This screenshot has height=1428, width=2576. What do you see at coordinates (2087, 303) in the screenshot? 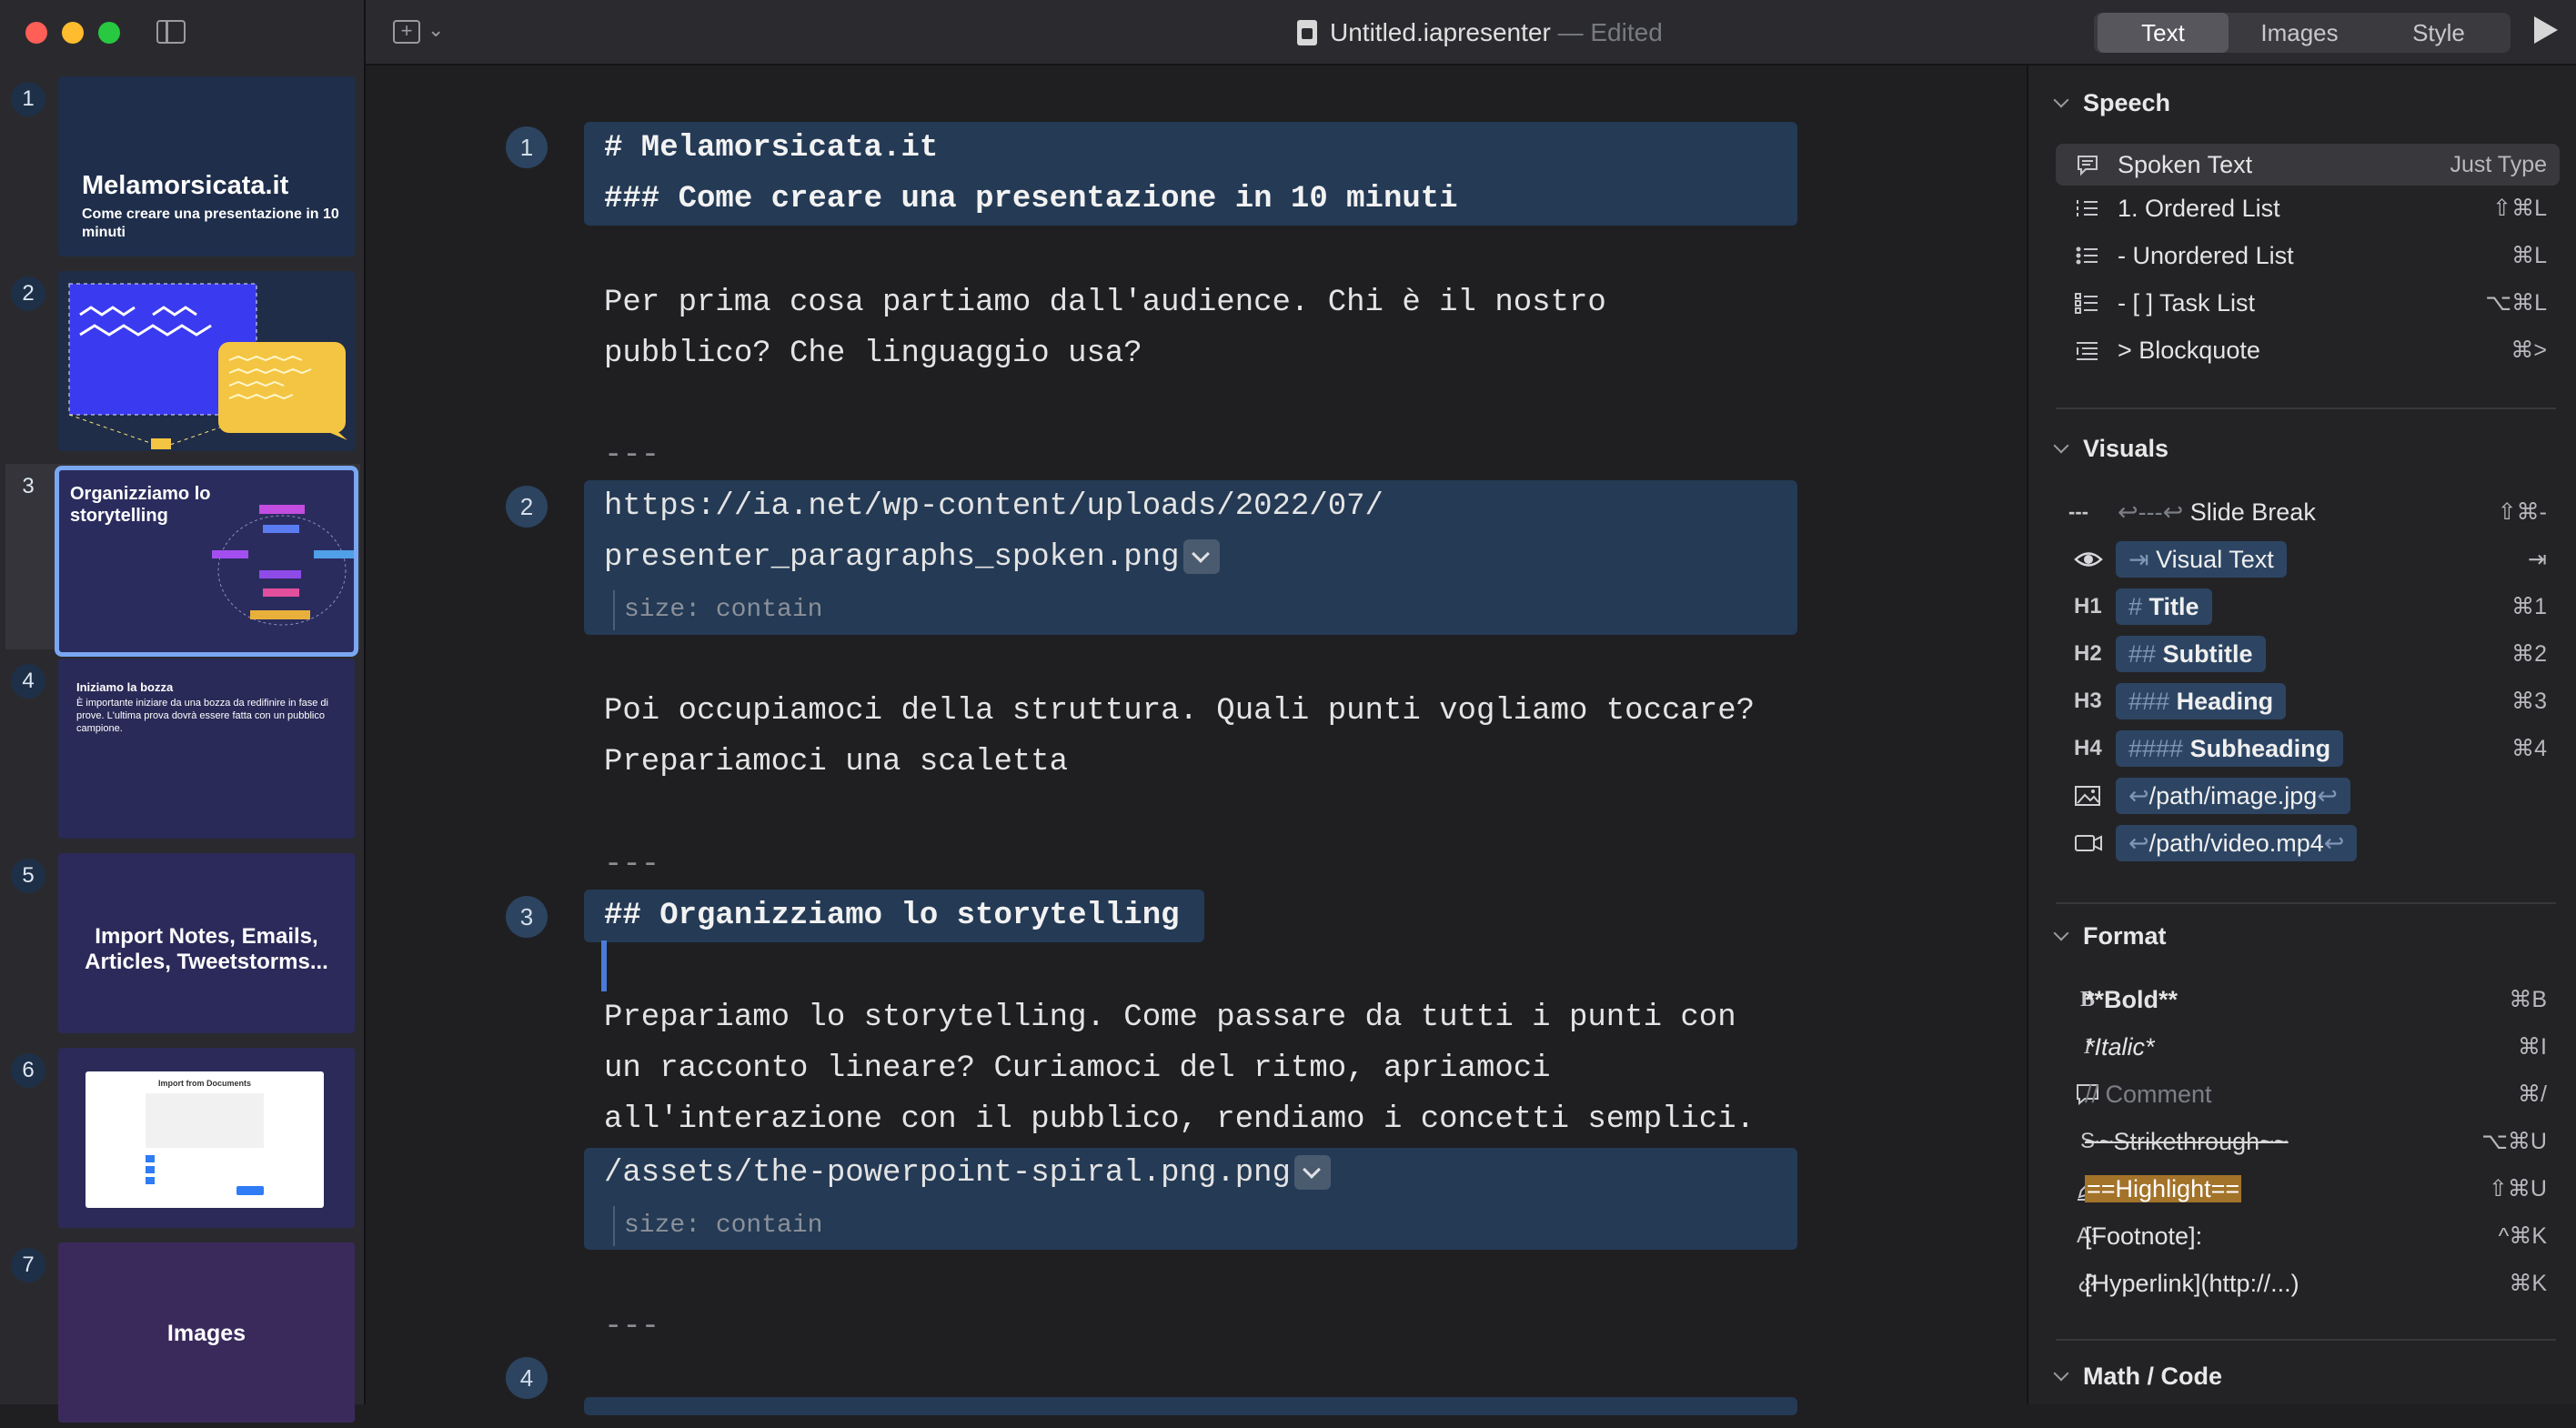
I see `task-list-icon` at bounding box center [2087, 303].